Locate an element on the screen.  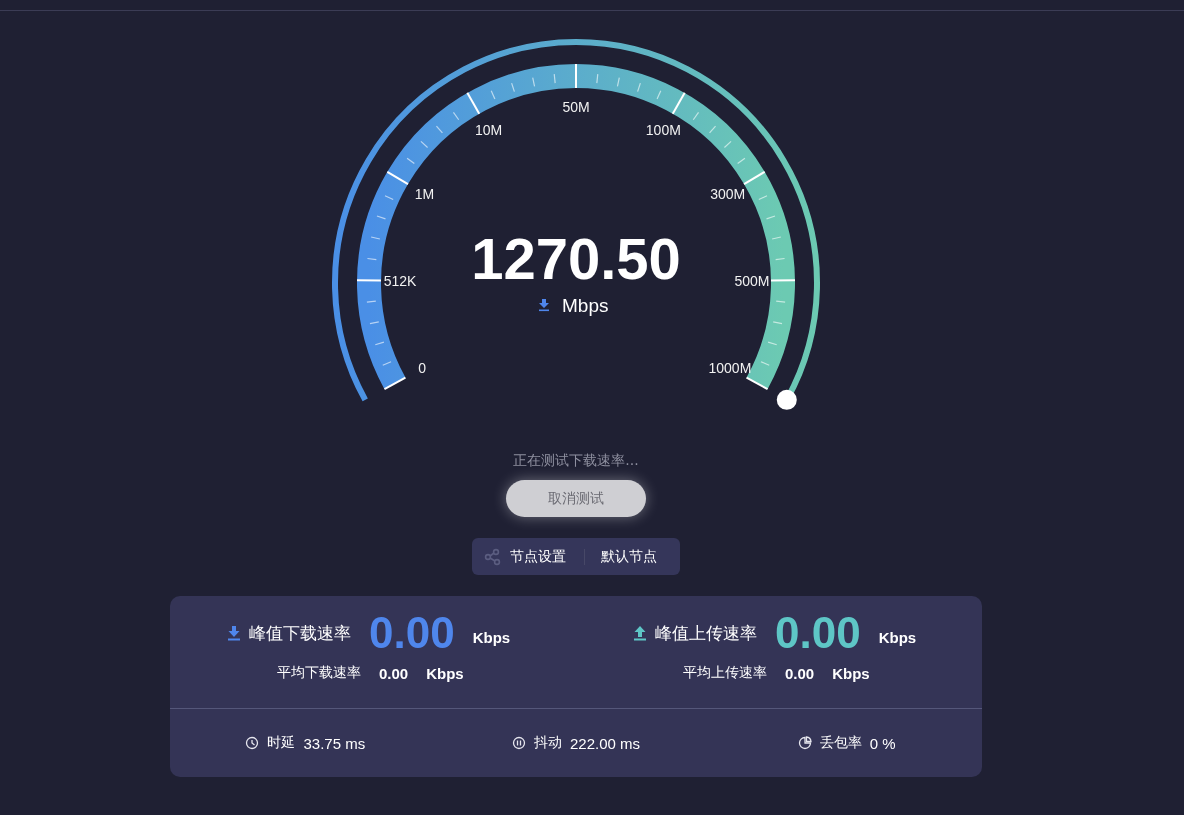
scale-label: 10M is located at coordinates (489, 130).